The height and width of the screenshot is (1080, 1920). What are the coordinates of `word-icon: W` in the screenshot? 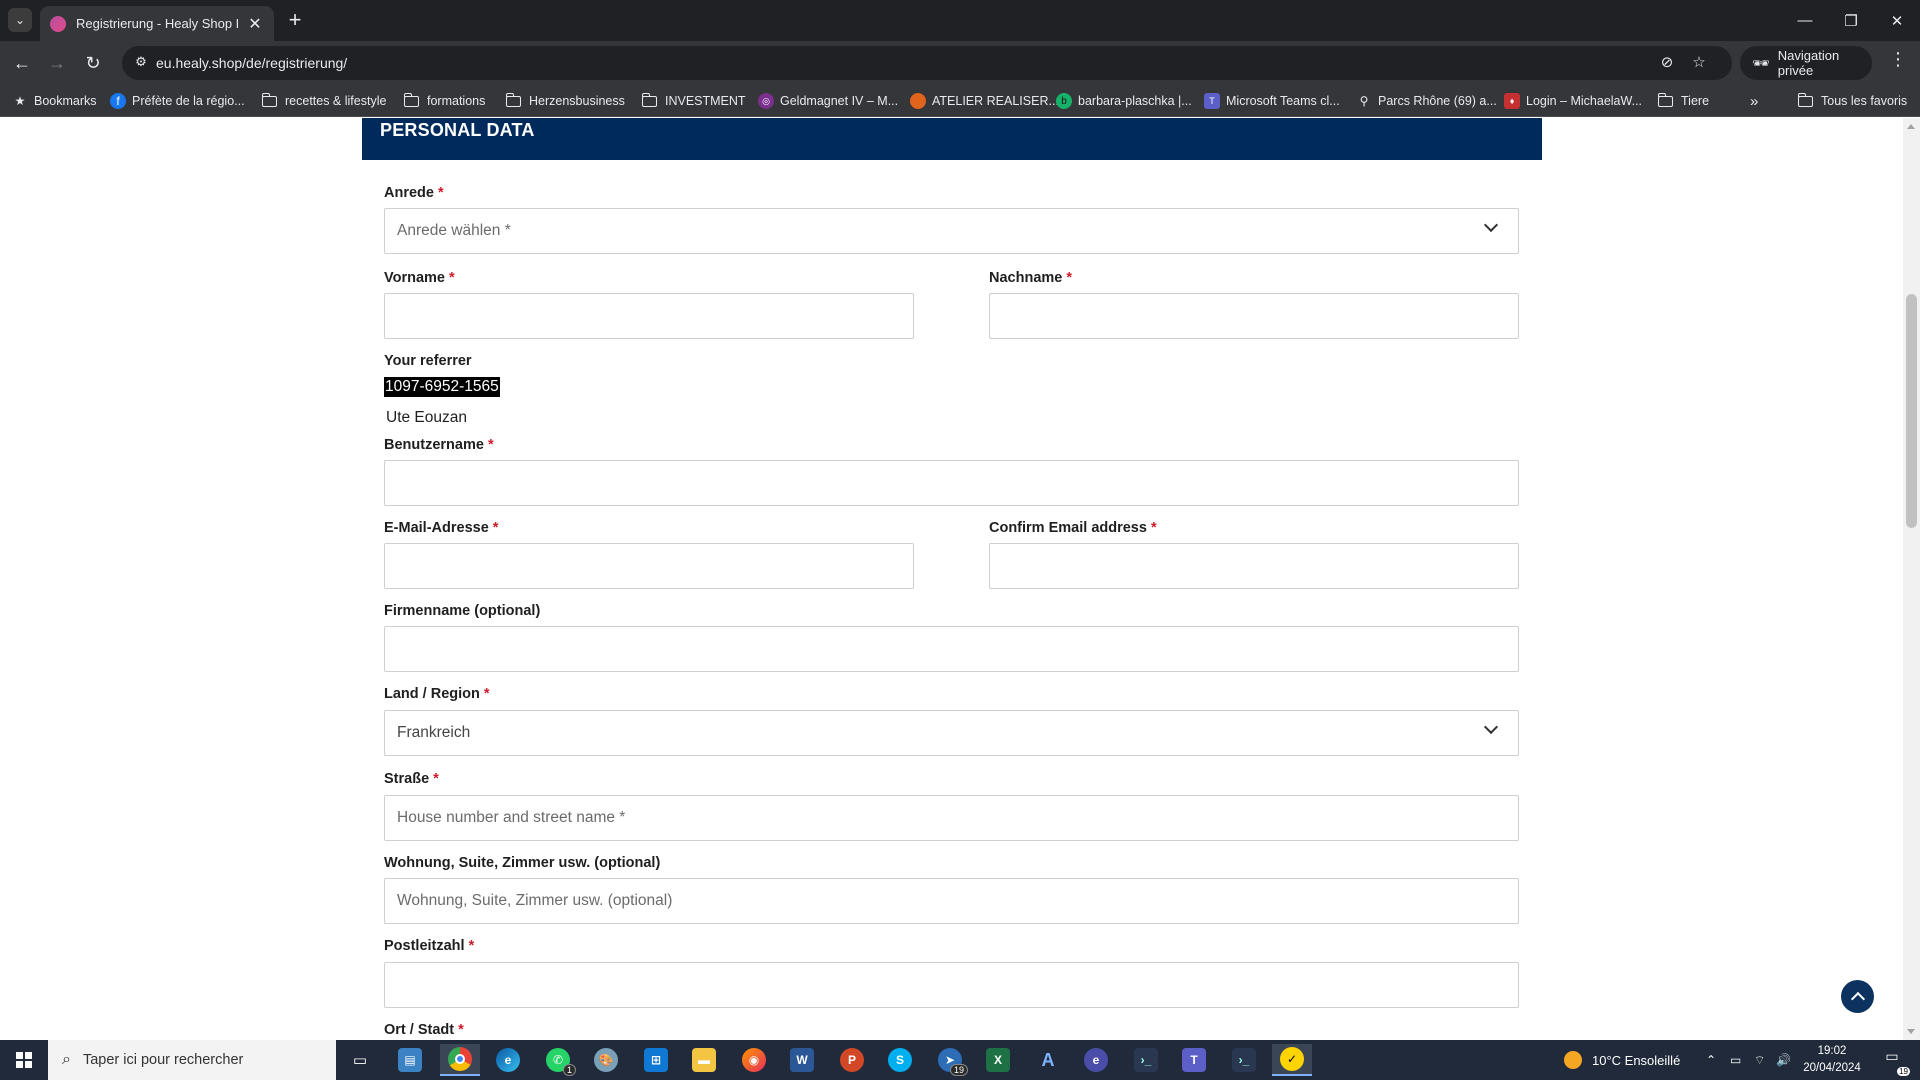 It's located at (802, 1060).